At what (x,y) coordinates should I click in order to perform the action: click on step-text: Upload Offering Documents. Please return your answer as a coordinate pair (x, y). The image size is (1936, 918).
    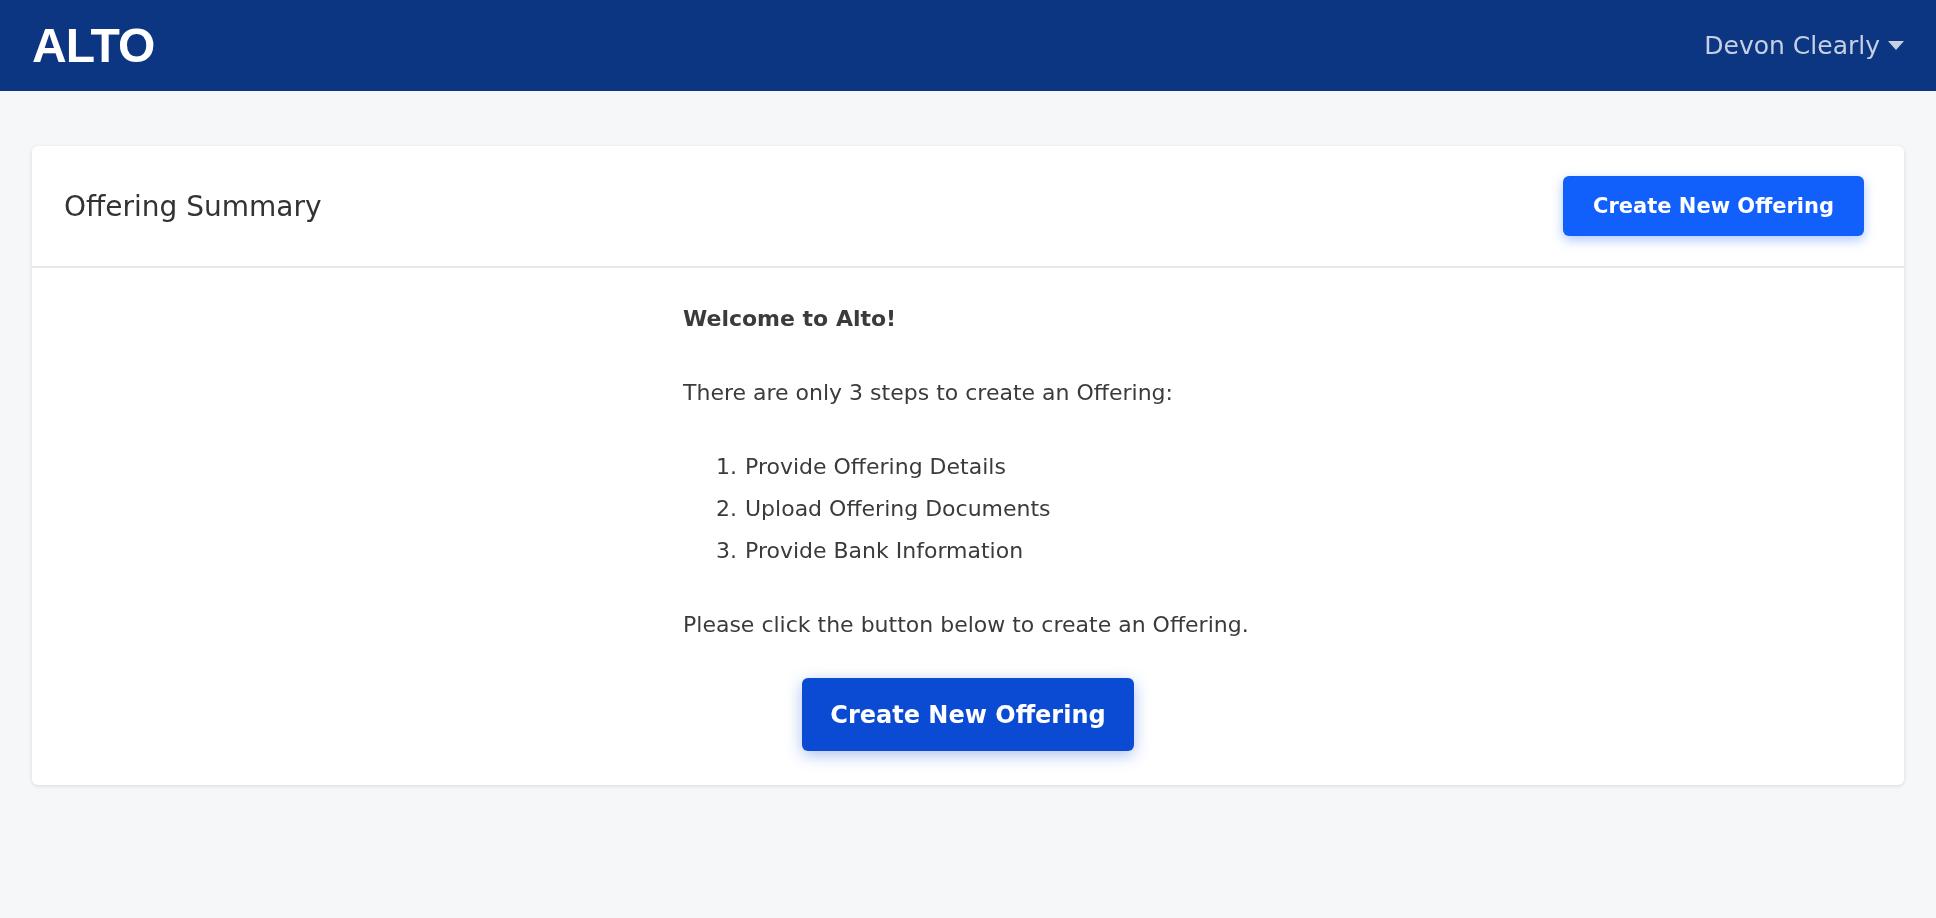
    Looking at the image, I should click on (898, 509).